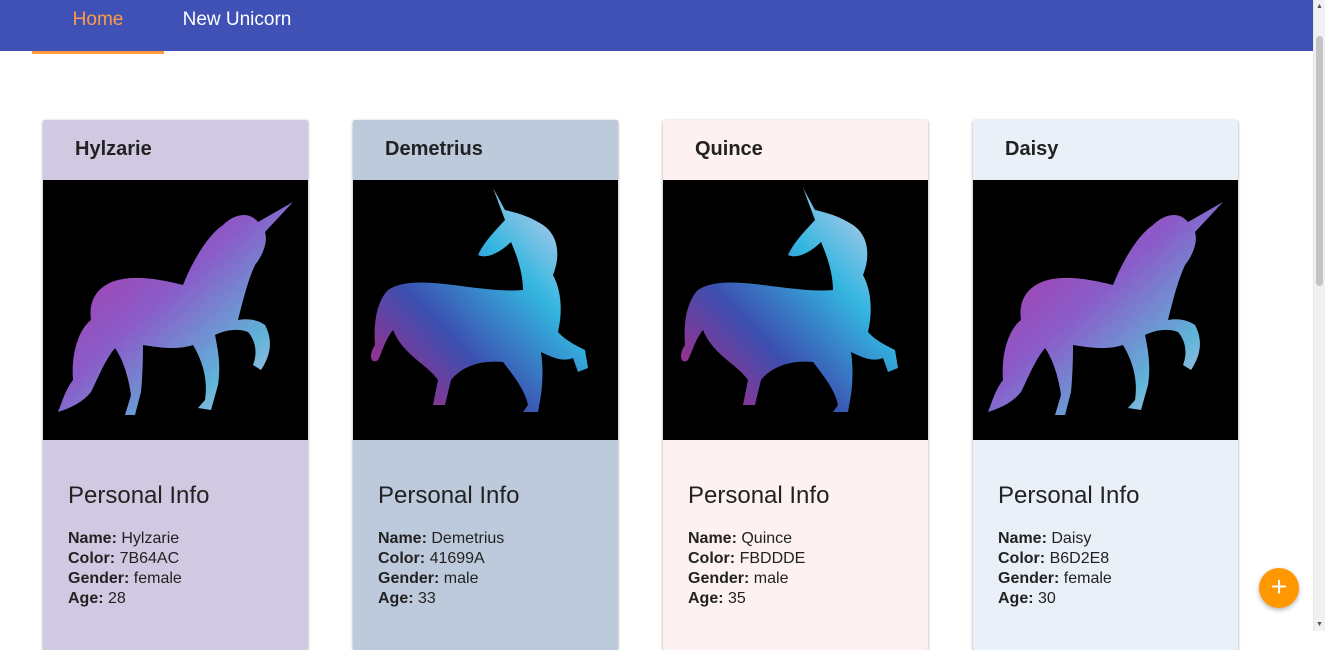 The image size is (1325, 650). What do you see at coordinates (772, 558) in the screenshot?
I see `color-value: FBDDDE` at bounding box center [772, 558].